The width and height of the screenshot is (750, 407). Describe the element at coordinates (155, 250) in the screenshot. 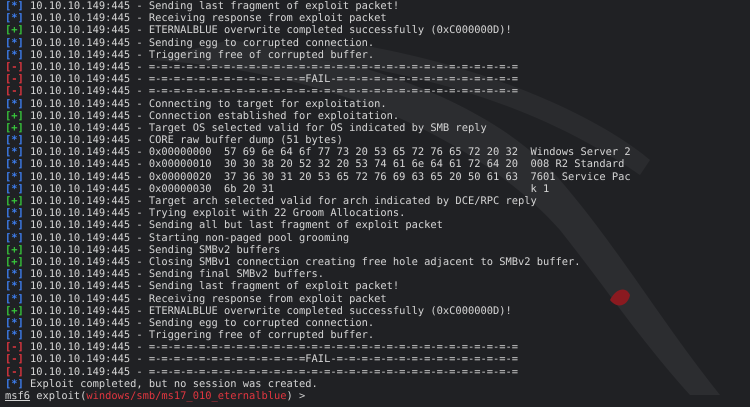

I see `output-line: 10.10.10.149:445 - Sending SMBv2 buffers` at that location.